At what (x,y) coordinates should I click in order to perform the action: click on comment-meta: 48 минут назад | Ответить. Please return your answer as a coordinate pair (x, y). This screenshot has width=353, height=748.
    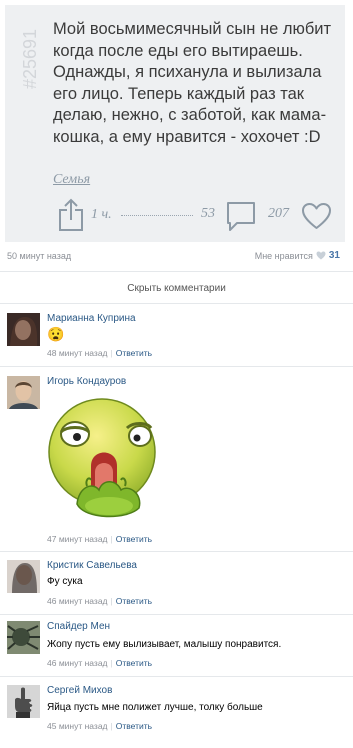
    Looking at the image, I should click on (100, 353).